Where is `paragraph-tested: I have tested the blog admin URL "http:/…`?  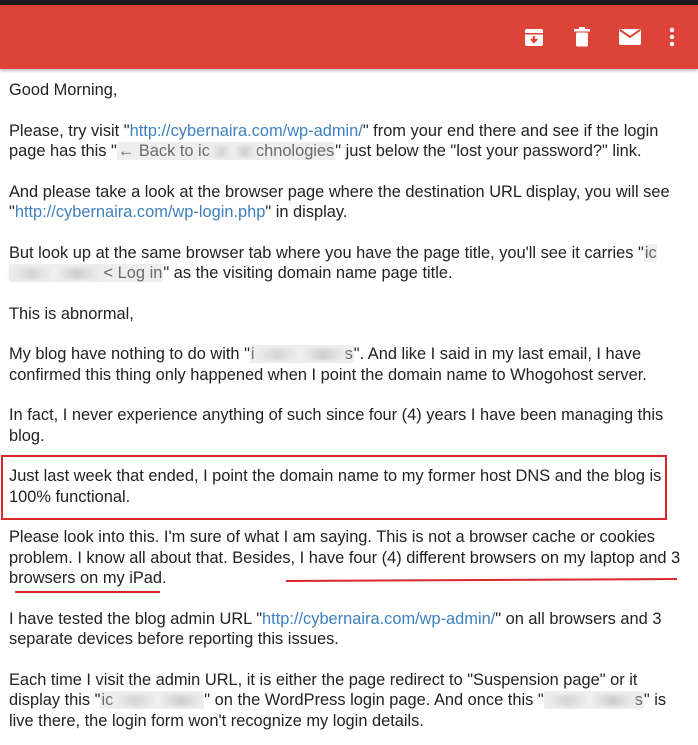 paragraph-tested: I have tested the blog admin URL "http:/… is located at coordinates (335, 629).